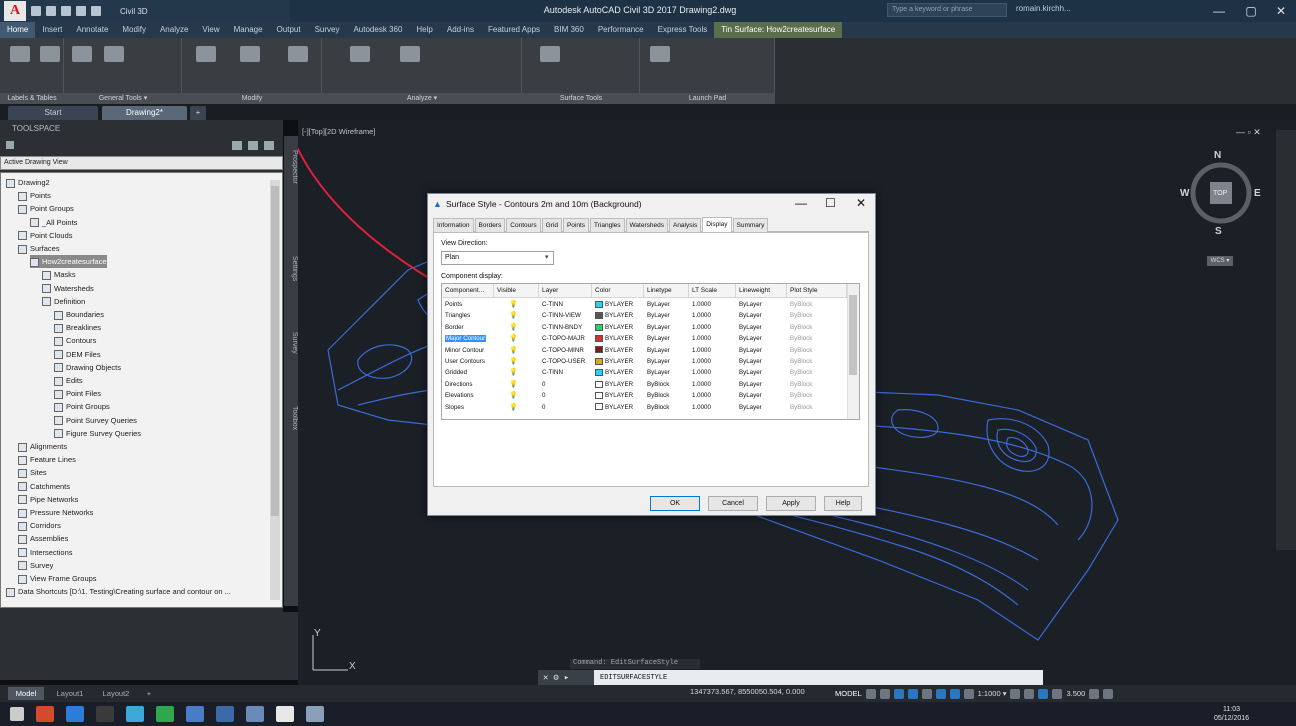 This screenshot has width=1296, height=726. What do you see at coordinates (198, 113) in the screenshot?
I see `new-tab-button: +` at bounding box center [198, 113].